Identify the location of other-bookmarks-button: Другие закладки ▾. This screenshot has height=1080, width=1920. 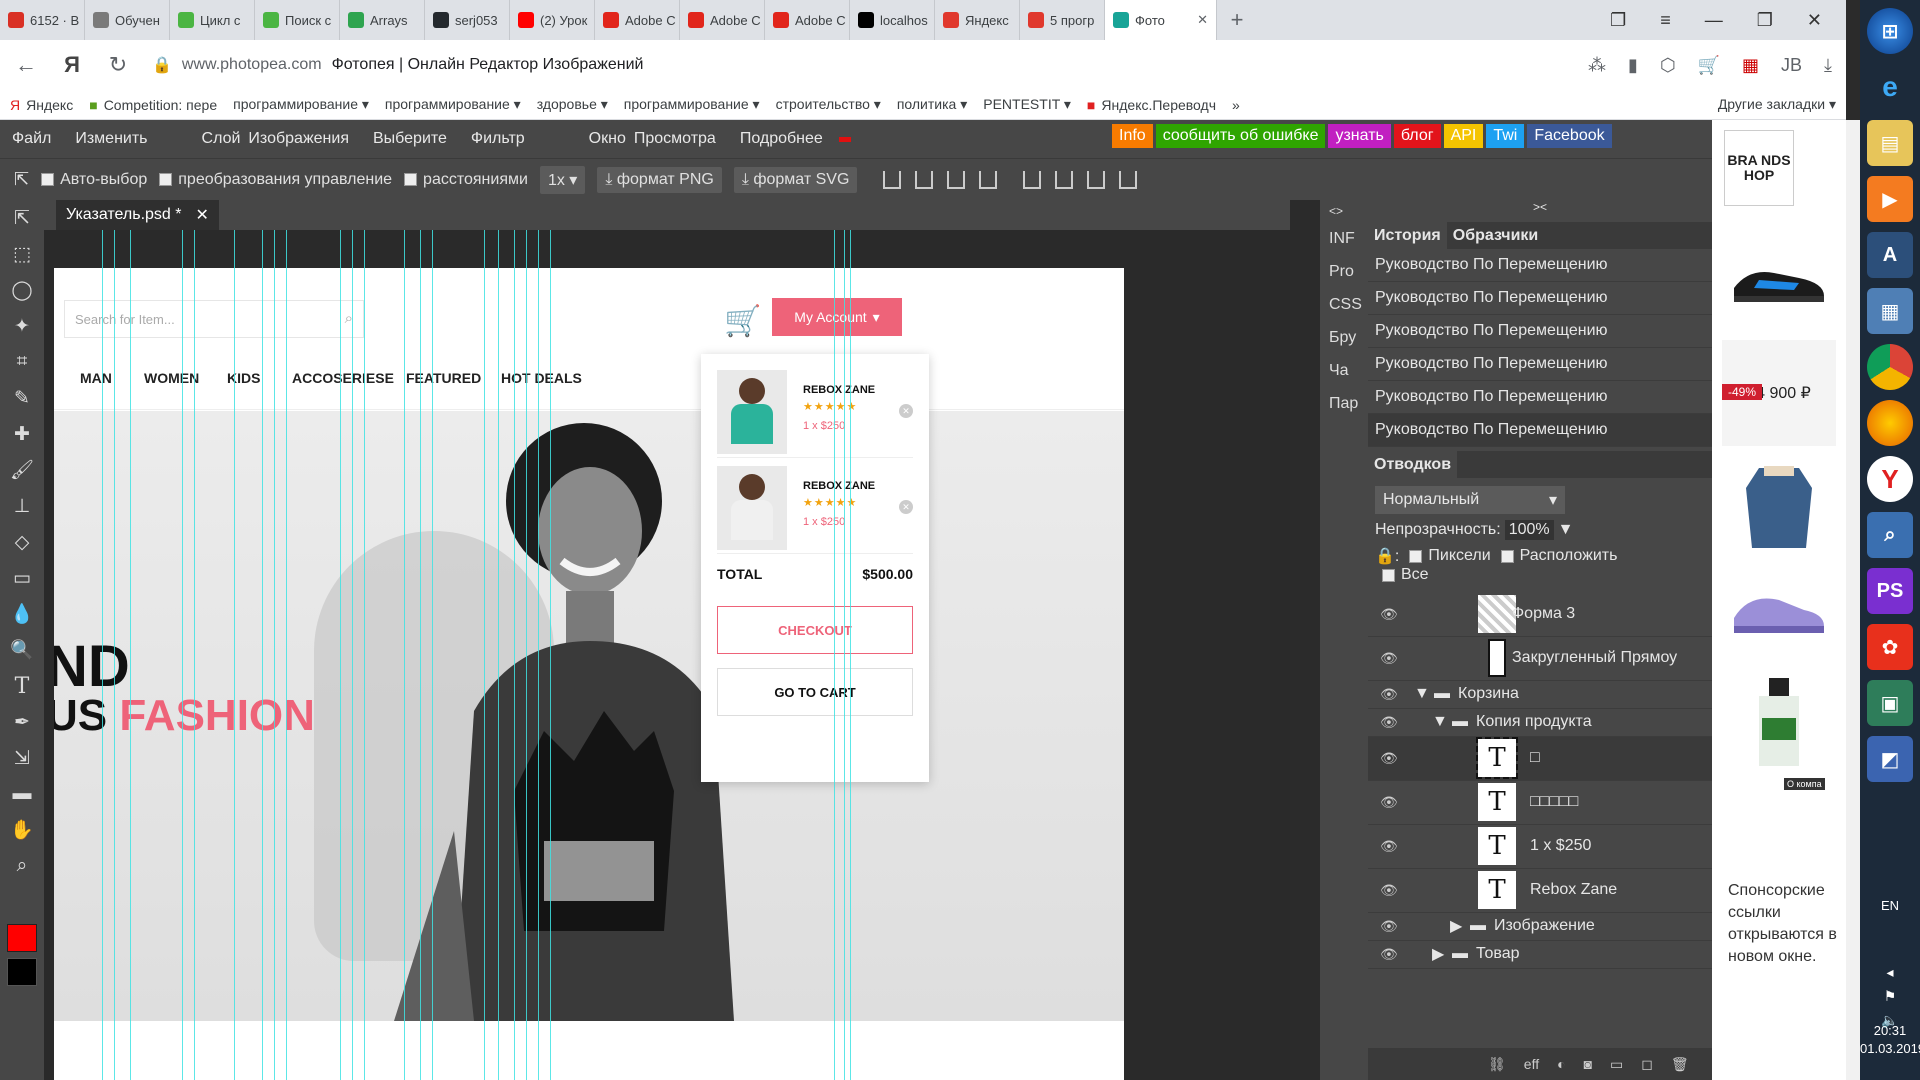
(1777, 104).